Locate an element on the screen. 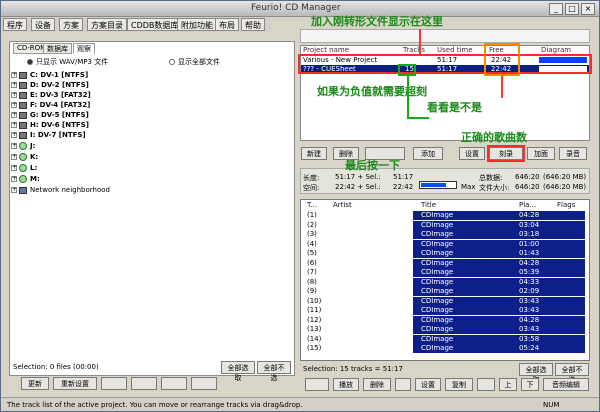 The width and height of the screenshot is (600, 412). track-row: CDImage 02:09 is located at coordinates (499, 291).